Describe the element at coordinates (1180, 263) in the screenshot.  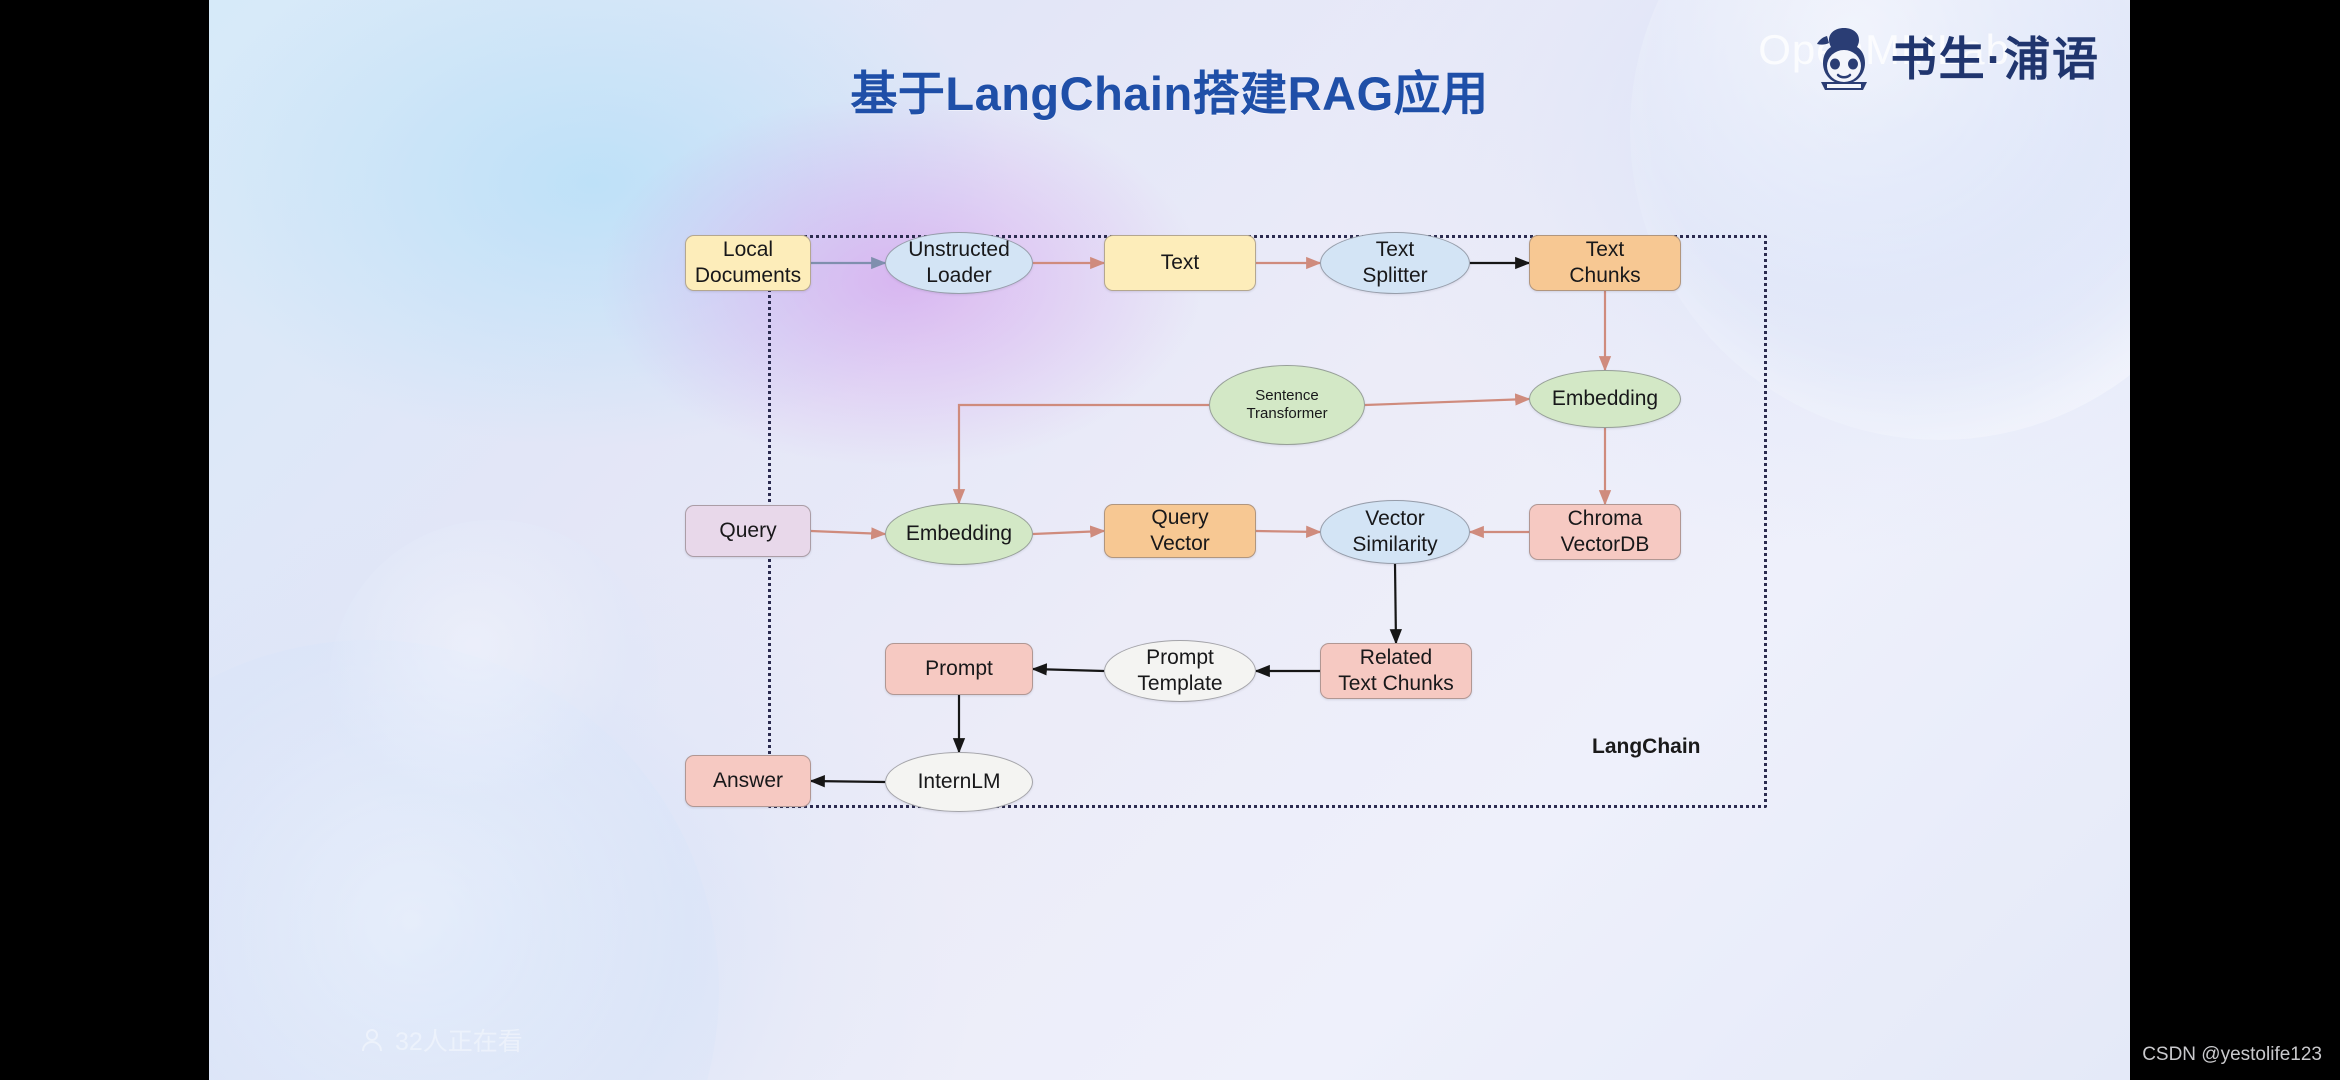
I see `node-text: Text` at that location.